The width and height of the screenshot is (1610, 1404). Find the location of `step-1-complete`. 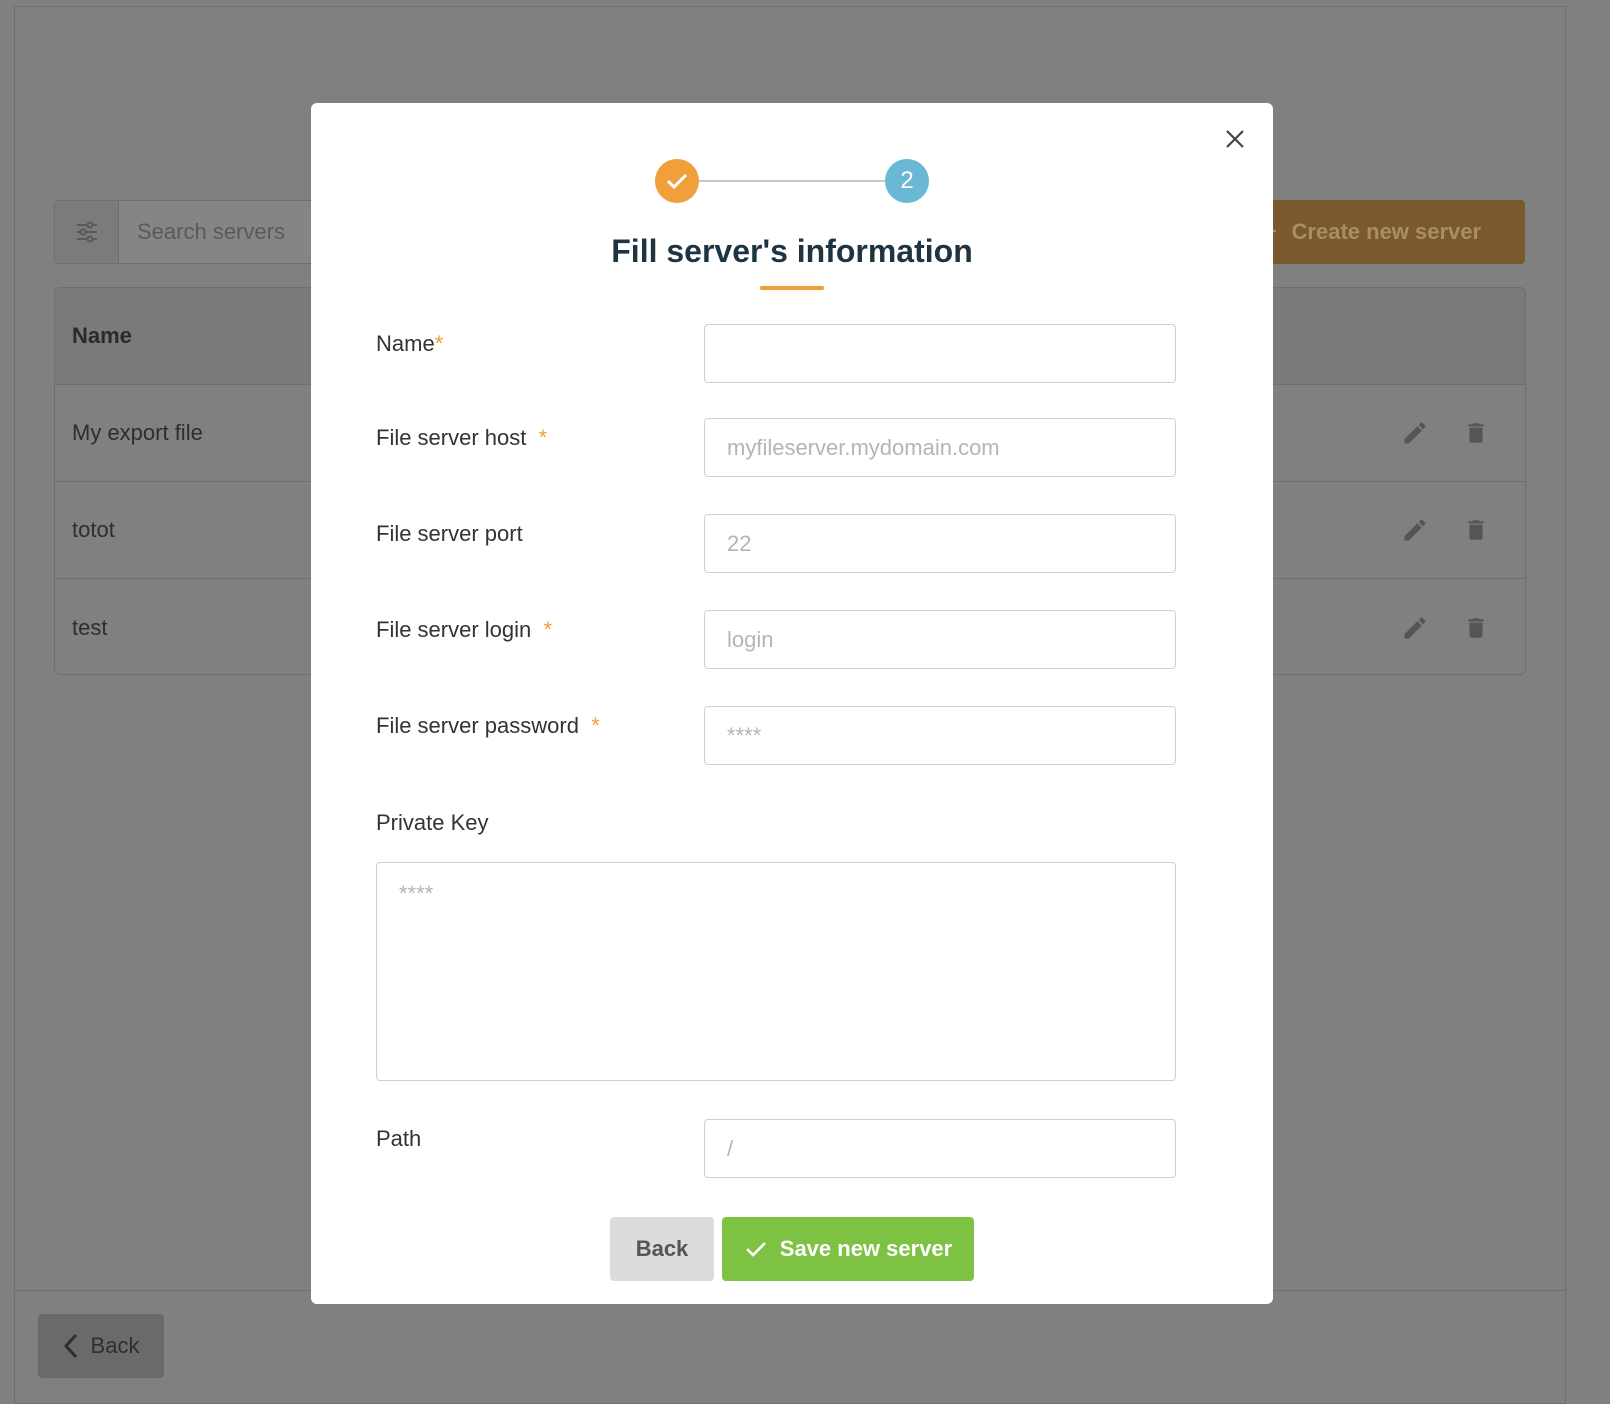

step-1-complete is located at coordinates (677, 181).